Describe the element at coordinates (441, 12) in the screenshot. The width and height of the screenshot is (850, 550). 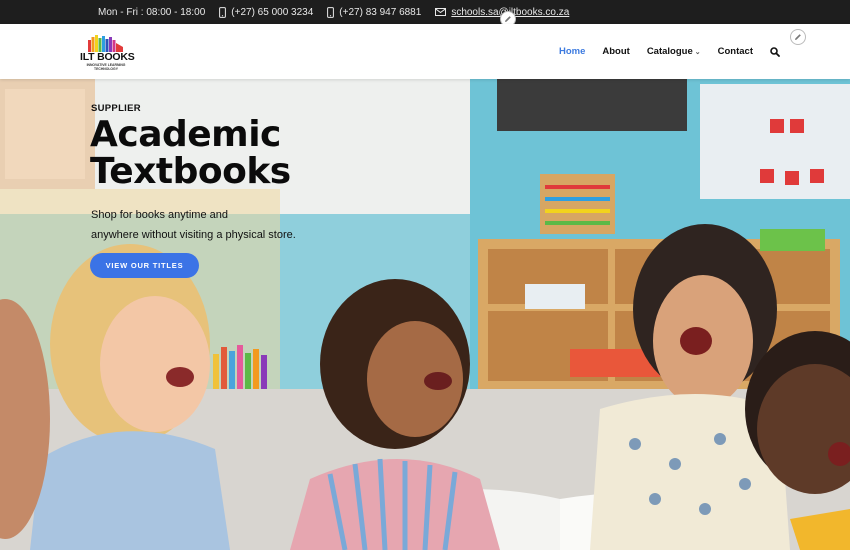
I see `mail-icon` at that location.